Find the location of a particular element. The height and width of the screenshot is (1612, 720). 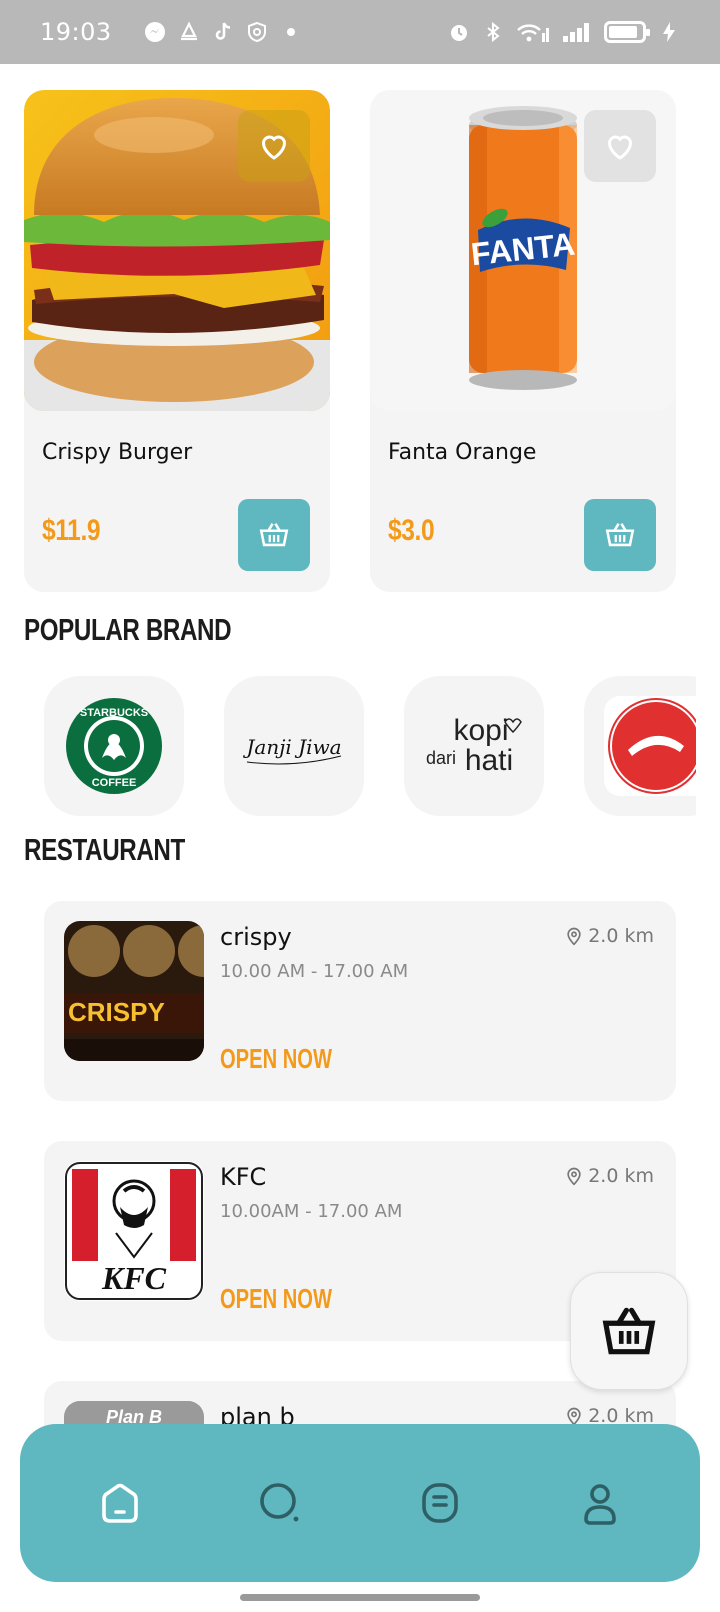

starbucks-logo-bottom-text: COFFEE is located at coordinates (114, 783).